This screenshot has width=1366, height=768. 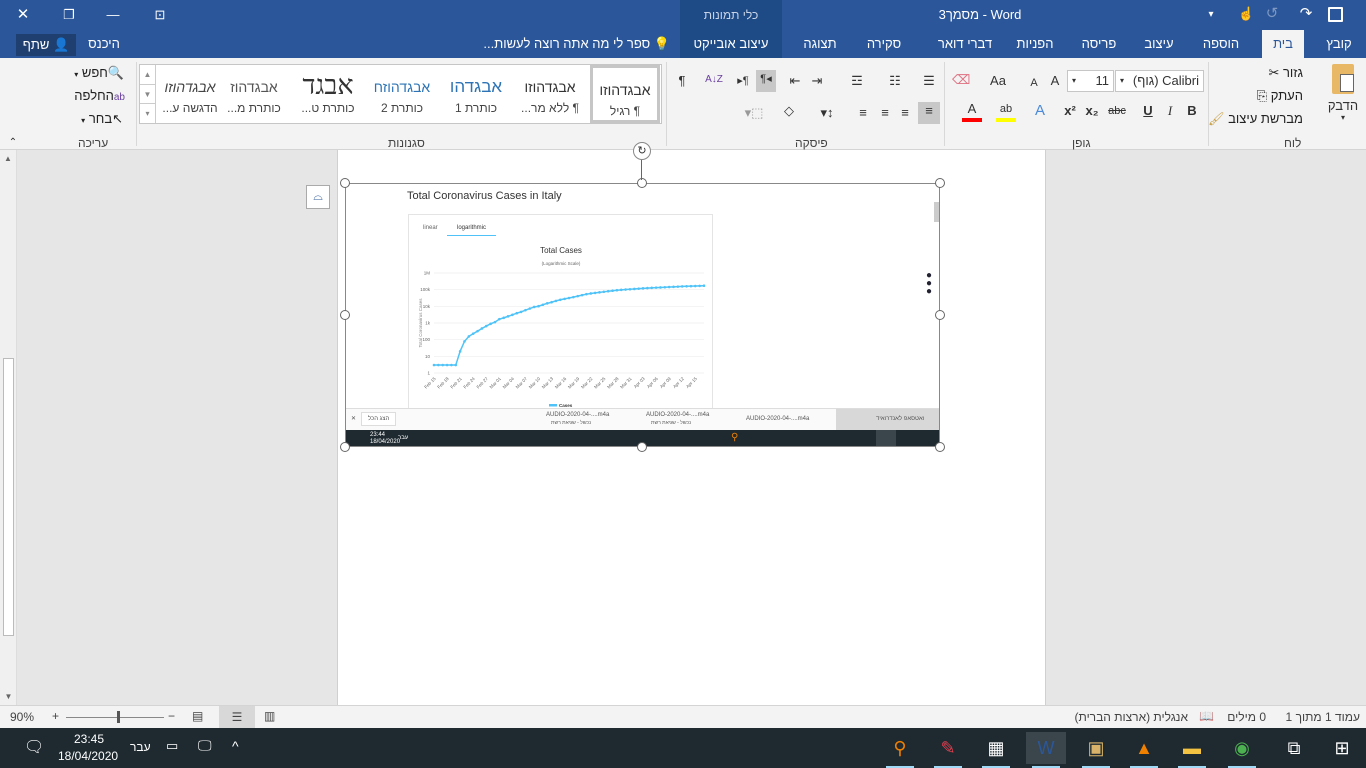 What do you see at coordinates (714, 80) in the screenshot?
I see `sort-button: A↓Z` at bounding box center [714, 80].